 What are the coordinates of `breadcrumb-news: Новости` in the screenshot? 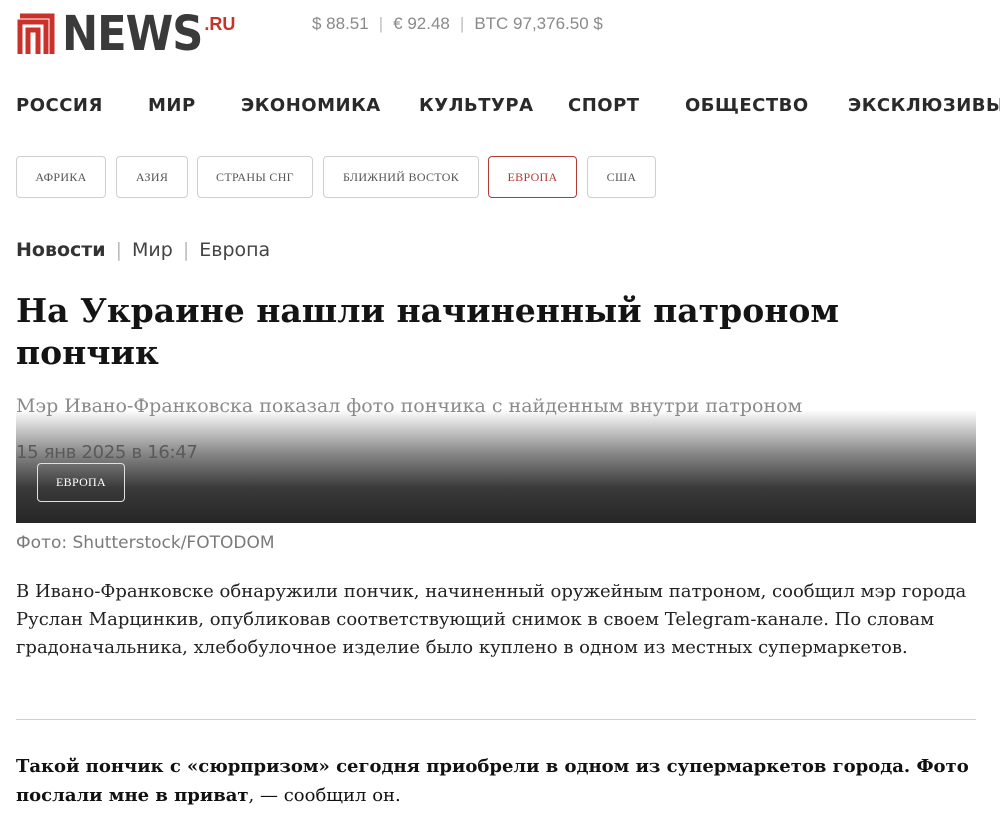 It's located at (61, 250).